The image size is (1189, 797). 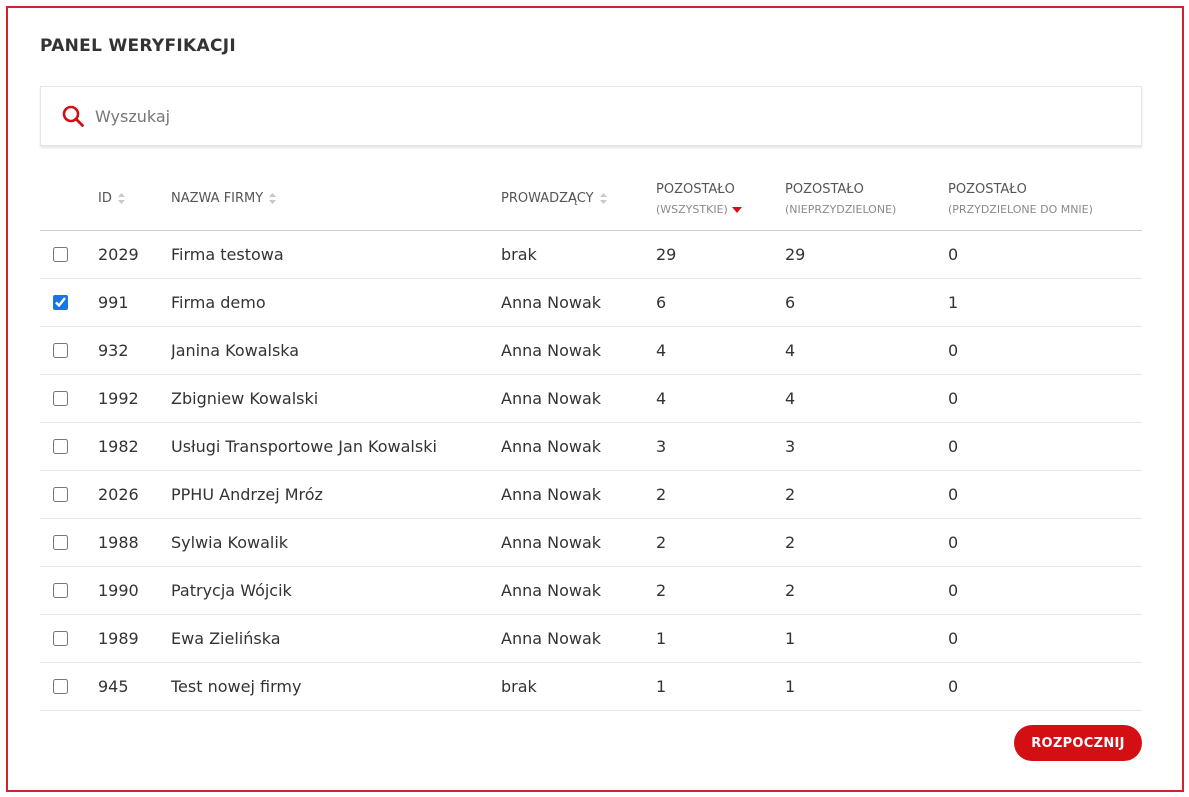 I want to click on cell-id: 945, so click(x=134, y=686).